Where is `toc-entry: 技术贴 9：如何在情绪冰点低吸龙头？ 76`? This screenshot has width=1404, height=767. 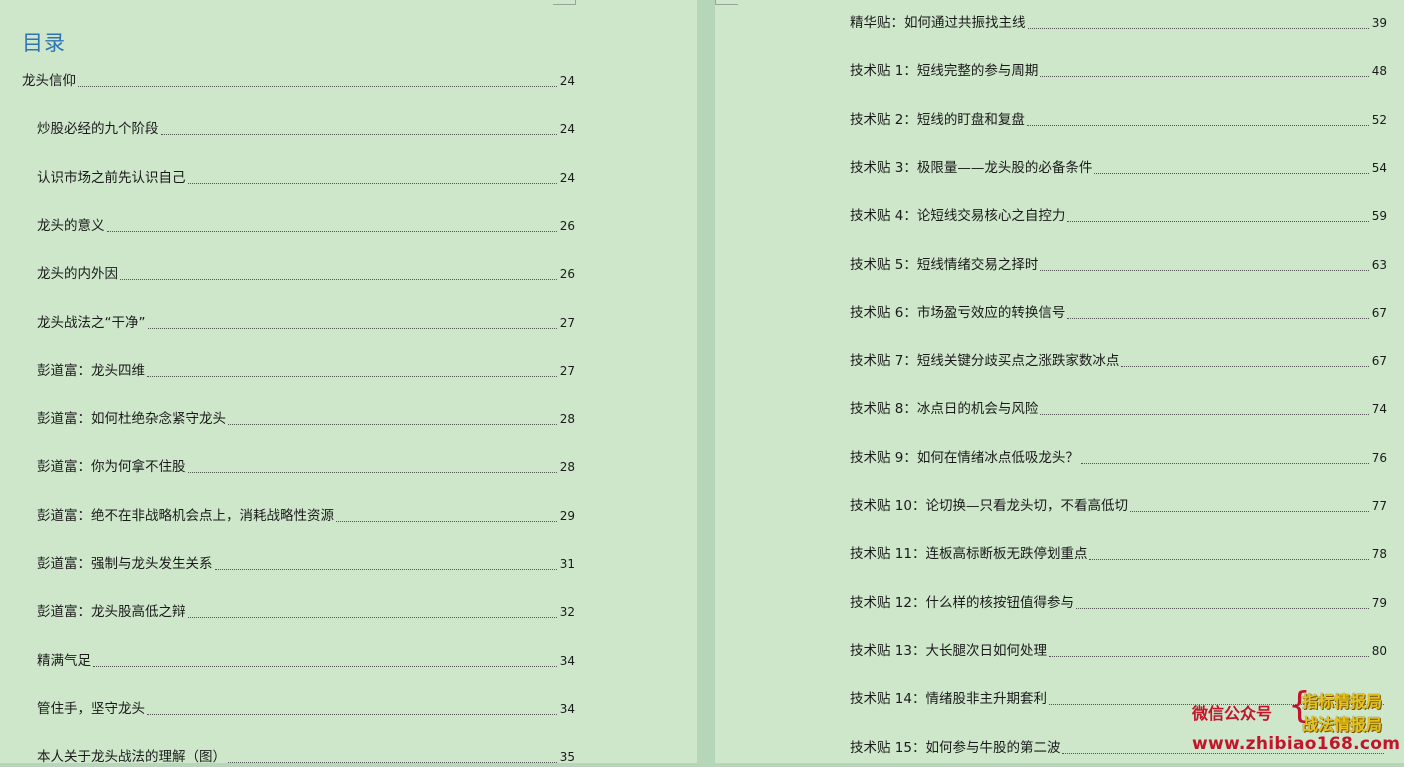
toc-entry: 技术贴 9：如何在情绪冰点低吸龙头？ 76 is located at coordinates (1118, 458).